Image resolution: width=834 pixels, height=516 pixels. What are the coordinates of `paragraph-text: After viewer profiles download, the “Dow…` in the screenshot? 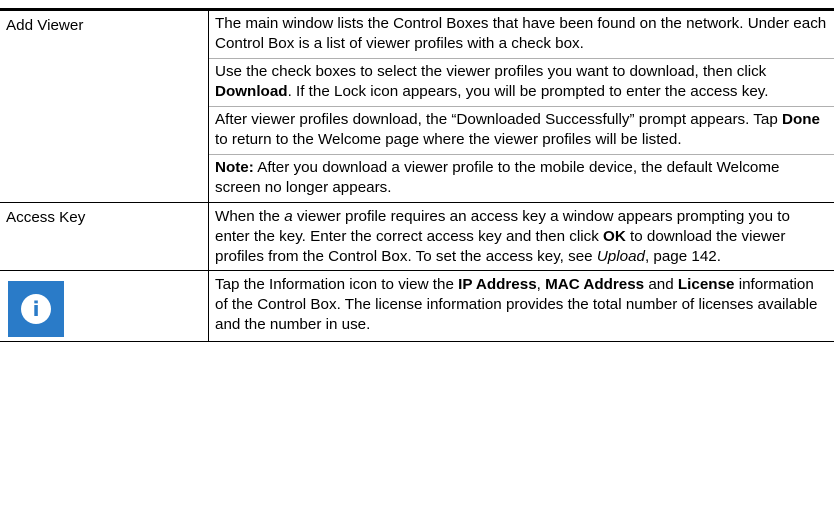 It's located at (499, 119).